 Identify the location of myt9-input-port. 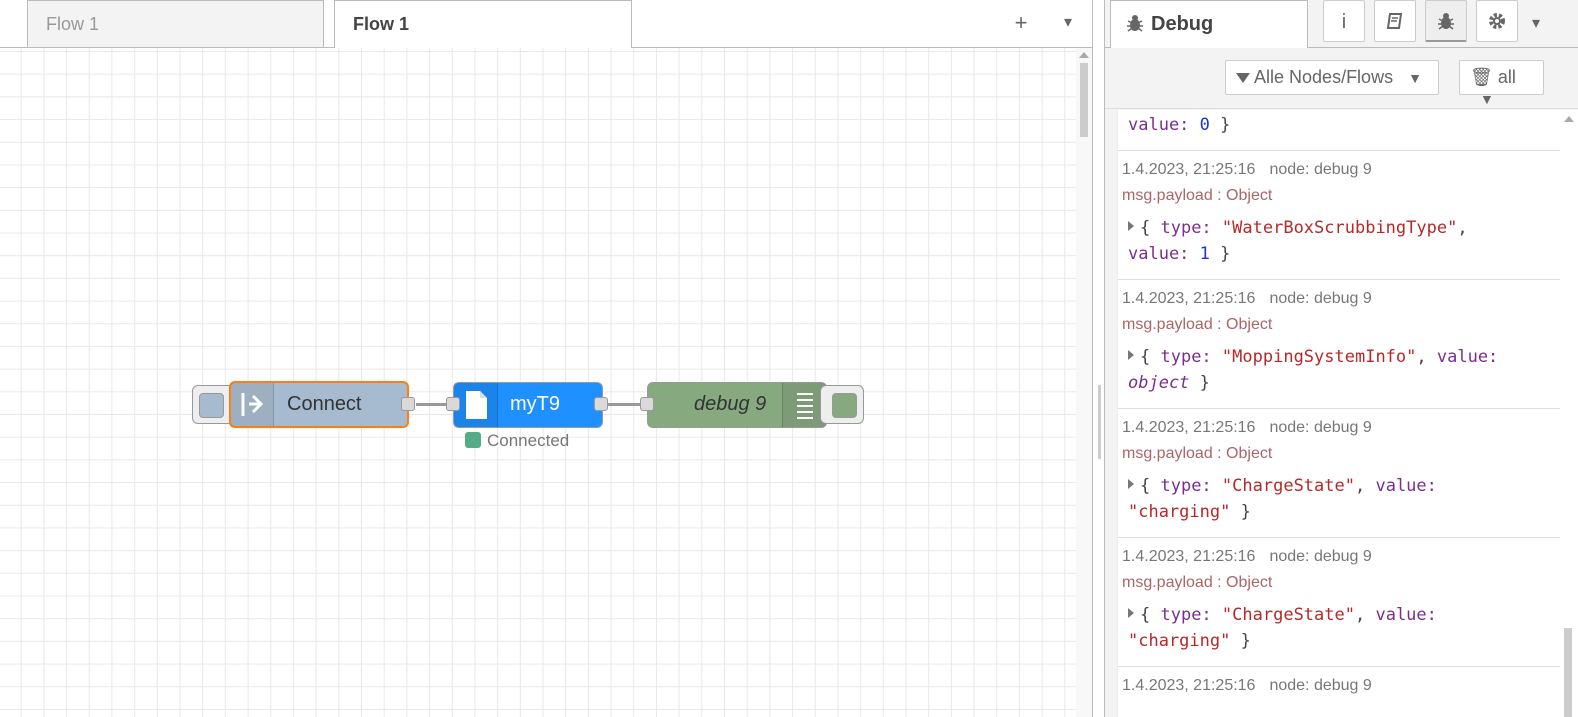
(453, 404).